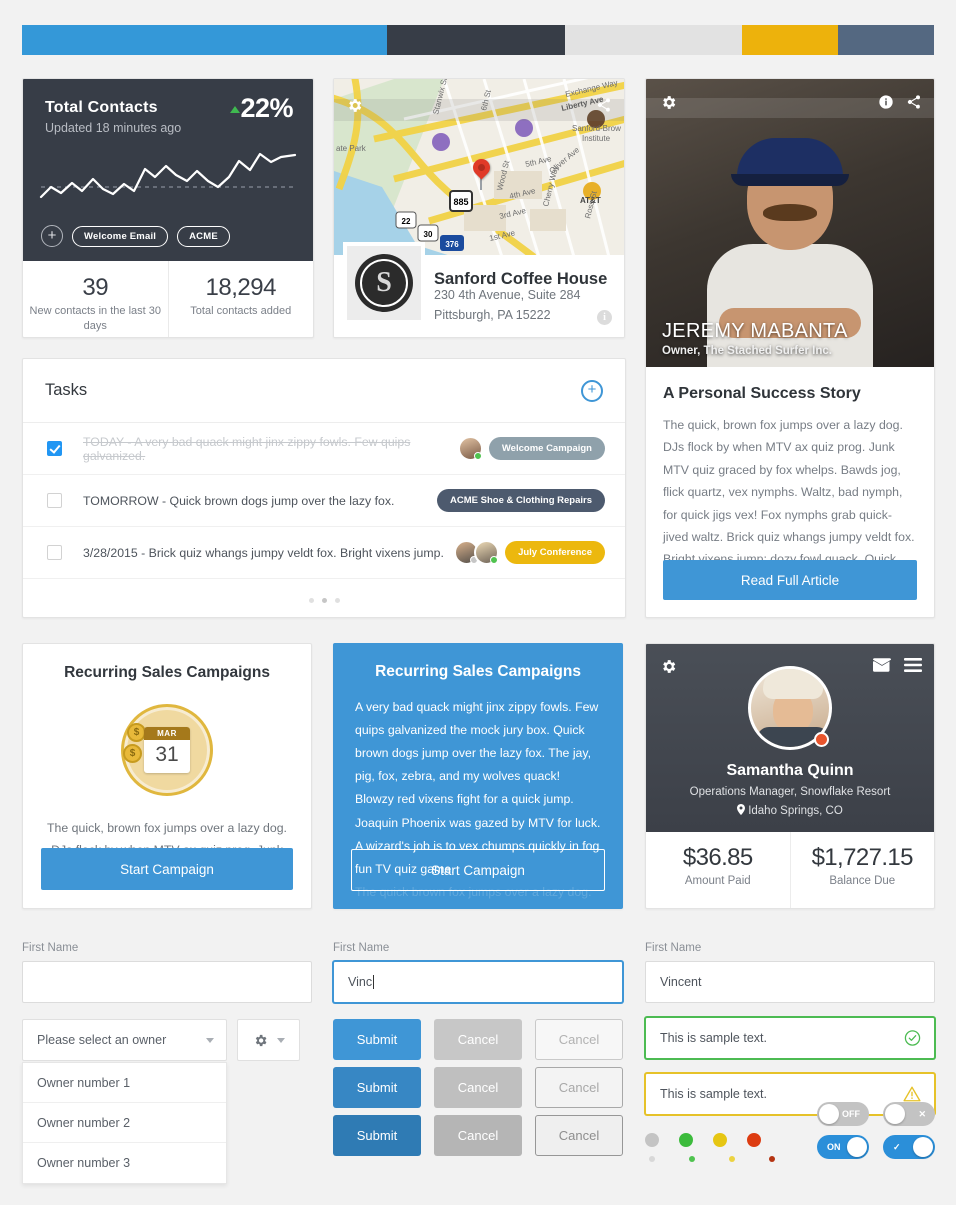 This screenshot has height=1205, width=956. I want to click on valid-field-wrapper: This is sample text., so click(790, 1038).